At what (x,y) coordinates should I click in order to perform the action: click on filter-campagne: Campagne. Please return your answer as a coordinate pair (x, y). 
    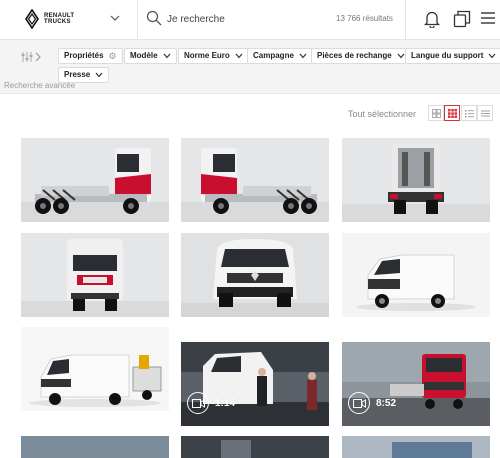
    Looking at the image, I should click on (280, 56).